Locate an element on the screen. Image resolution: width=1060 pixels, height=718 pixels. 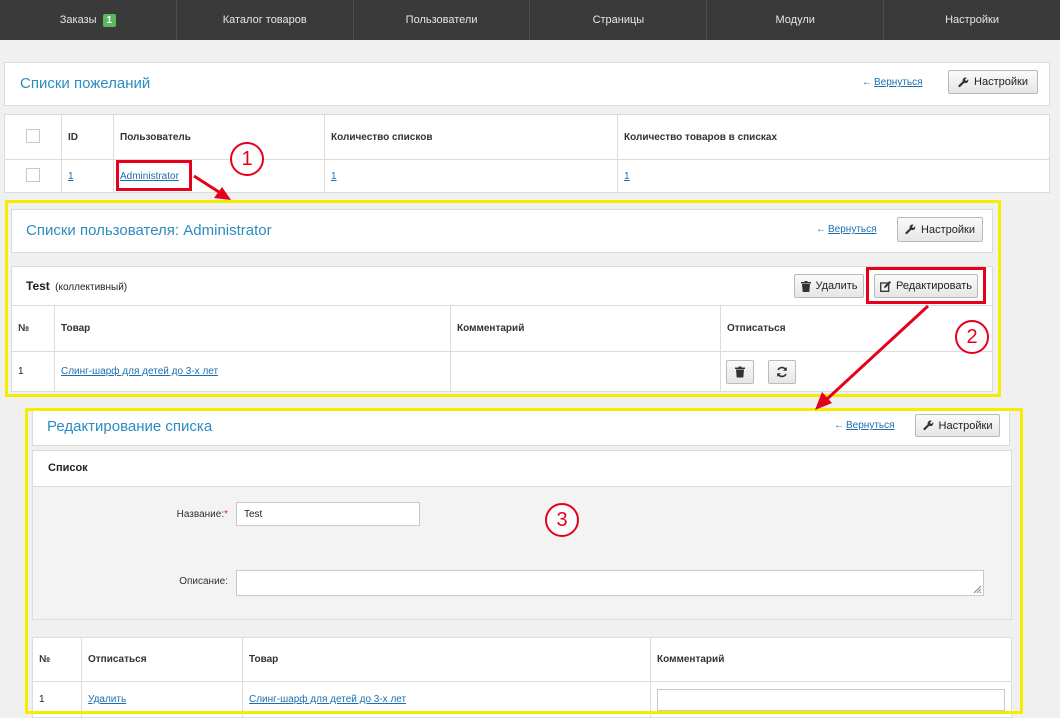
arrow-left-icon: ← is located at coordinates (867, 82).